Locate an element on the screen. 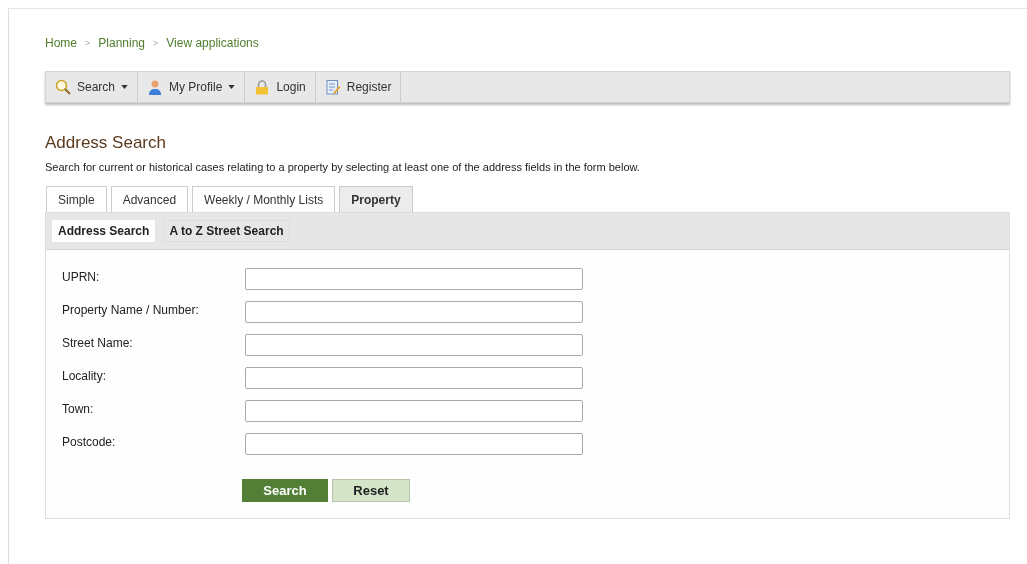 The height and width of the screenshot is (564, 1027). notepad-icon is located at coordinates (332, 87).